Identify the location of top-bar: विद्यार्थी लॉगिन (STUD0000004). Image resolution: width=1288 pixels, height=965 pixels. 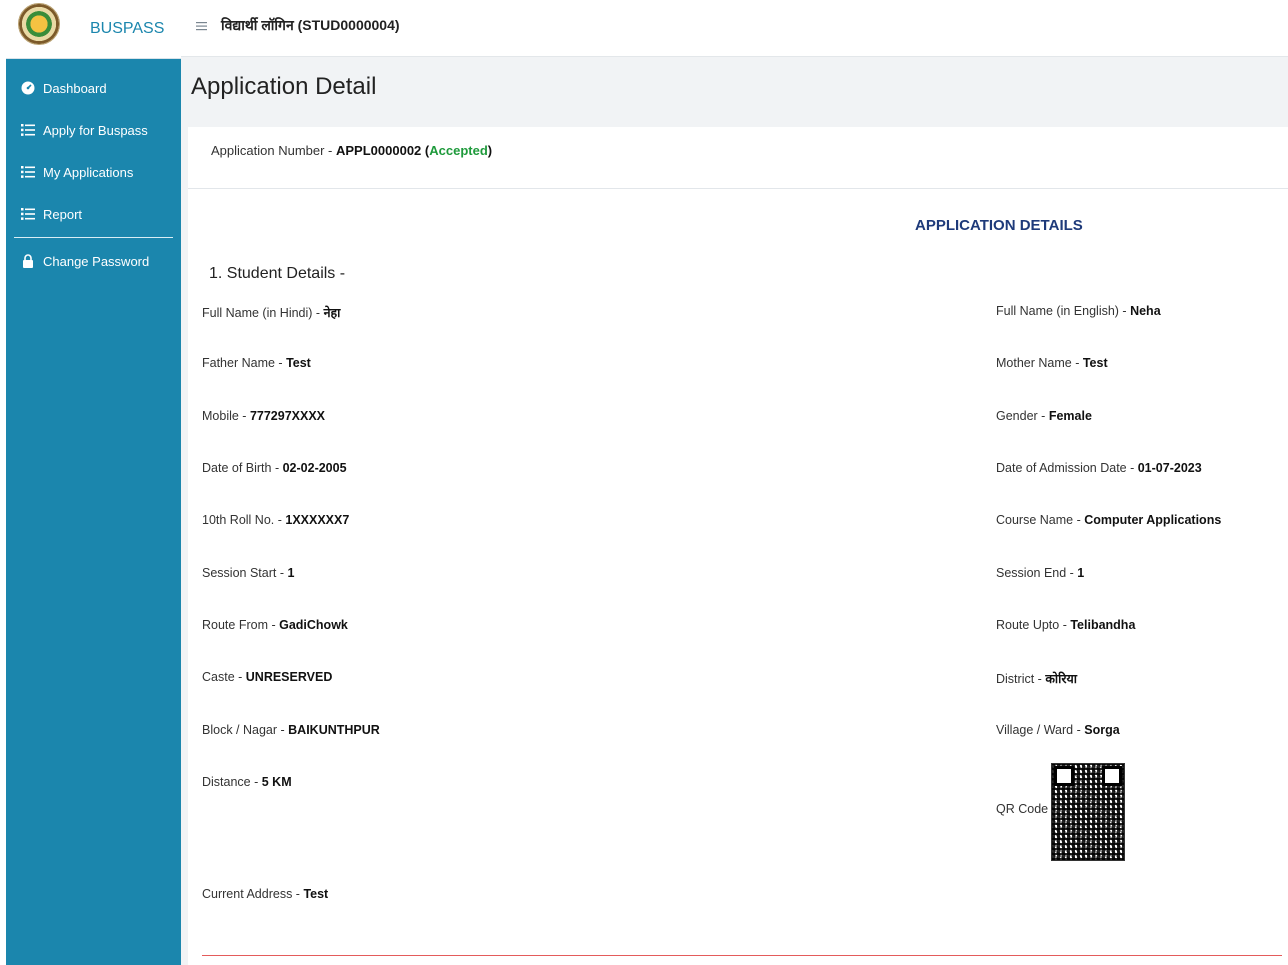
(734, 28).